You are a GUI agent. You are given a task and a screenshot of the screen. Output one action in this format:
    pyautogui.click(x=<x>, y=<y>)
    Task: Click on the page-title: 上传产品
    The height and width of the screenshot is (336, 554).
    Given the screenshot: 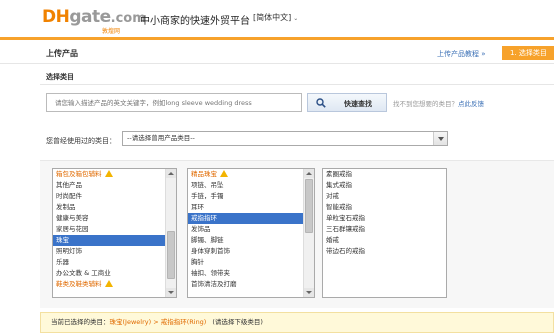 What is the action you would take?
    pyautogui.click(x=62, y=53)
    